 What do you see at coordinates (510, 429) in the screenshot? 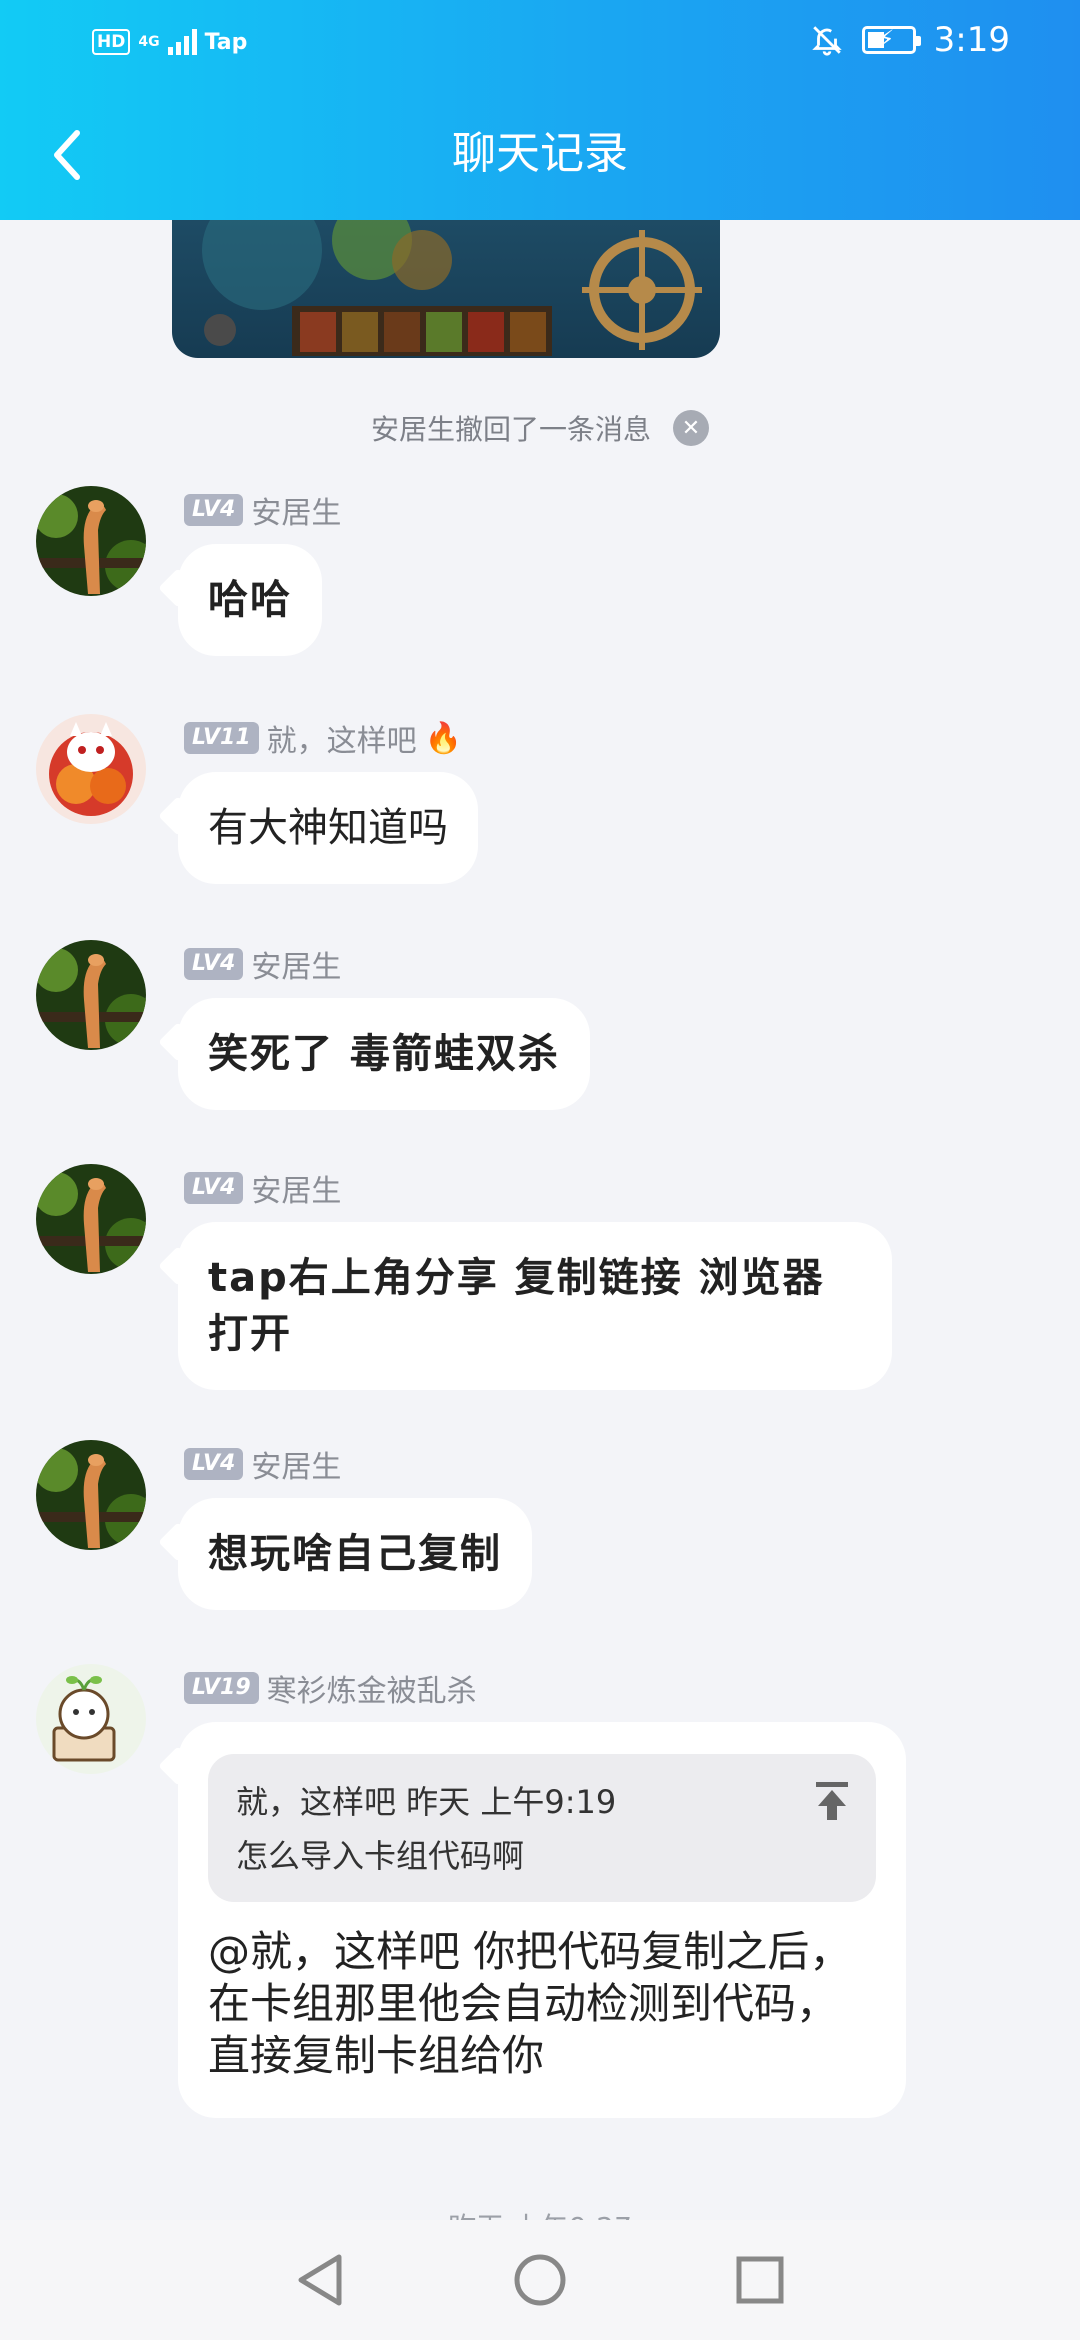
I see `recall-text: 安居生撤回了一条消息` at bounding box center [510, 429].